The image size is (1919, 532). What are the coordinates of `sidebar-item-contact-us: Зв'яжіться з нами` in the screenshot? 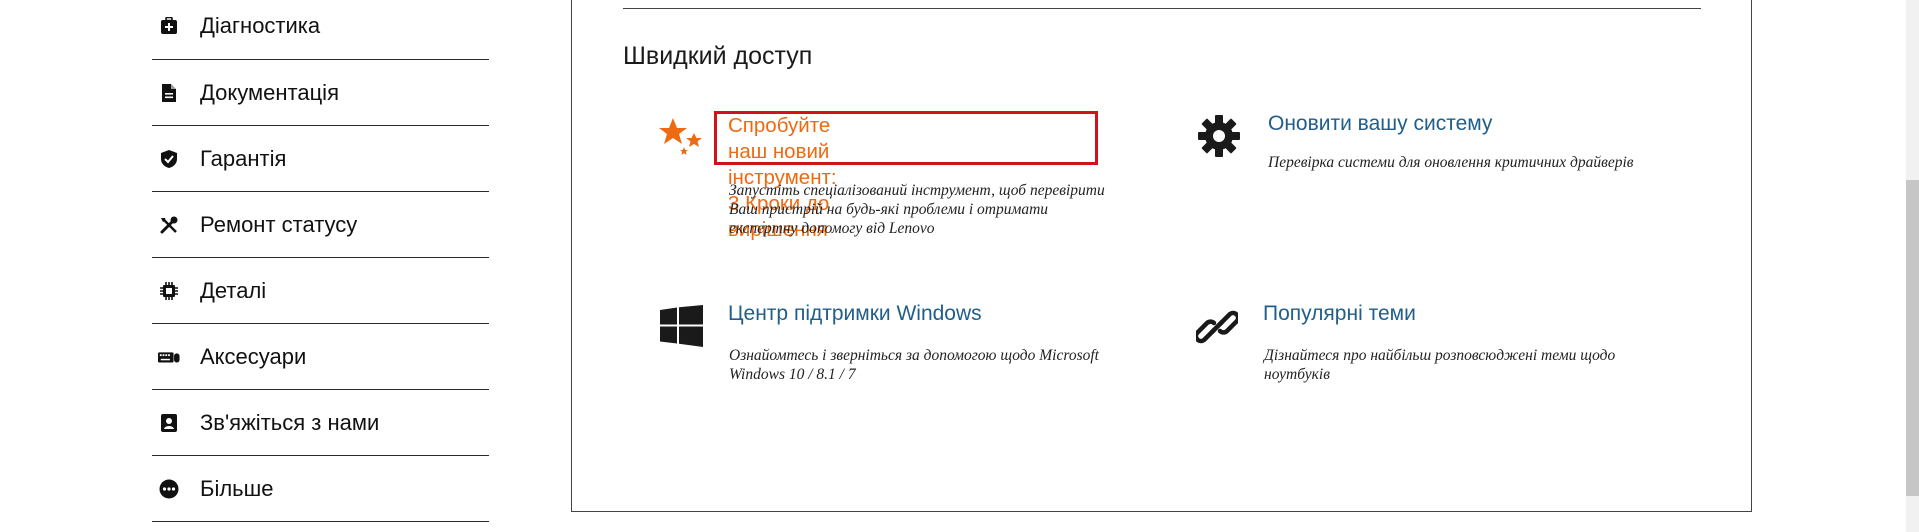 It's located at (320, 423).